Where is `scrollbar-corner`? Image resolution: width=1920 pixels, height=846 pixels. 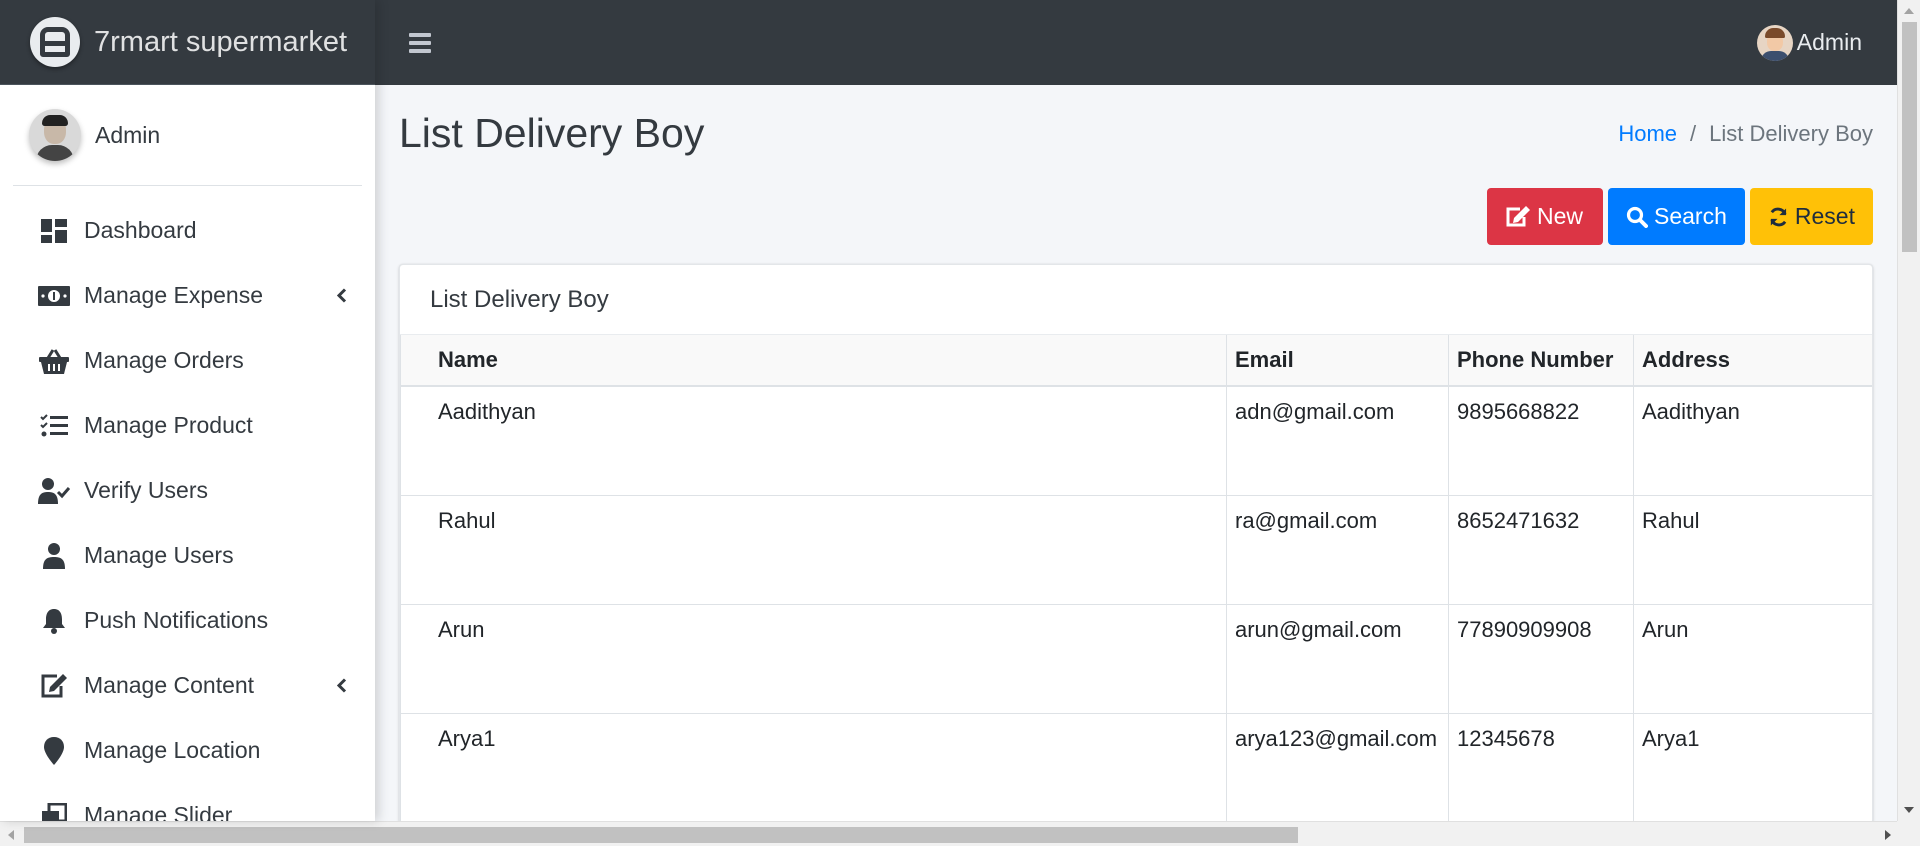 scrollbar-corner is located at coordinates (1908, 833).